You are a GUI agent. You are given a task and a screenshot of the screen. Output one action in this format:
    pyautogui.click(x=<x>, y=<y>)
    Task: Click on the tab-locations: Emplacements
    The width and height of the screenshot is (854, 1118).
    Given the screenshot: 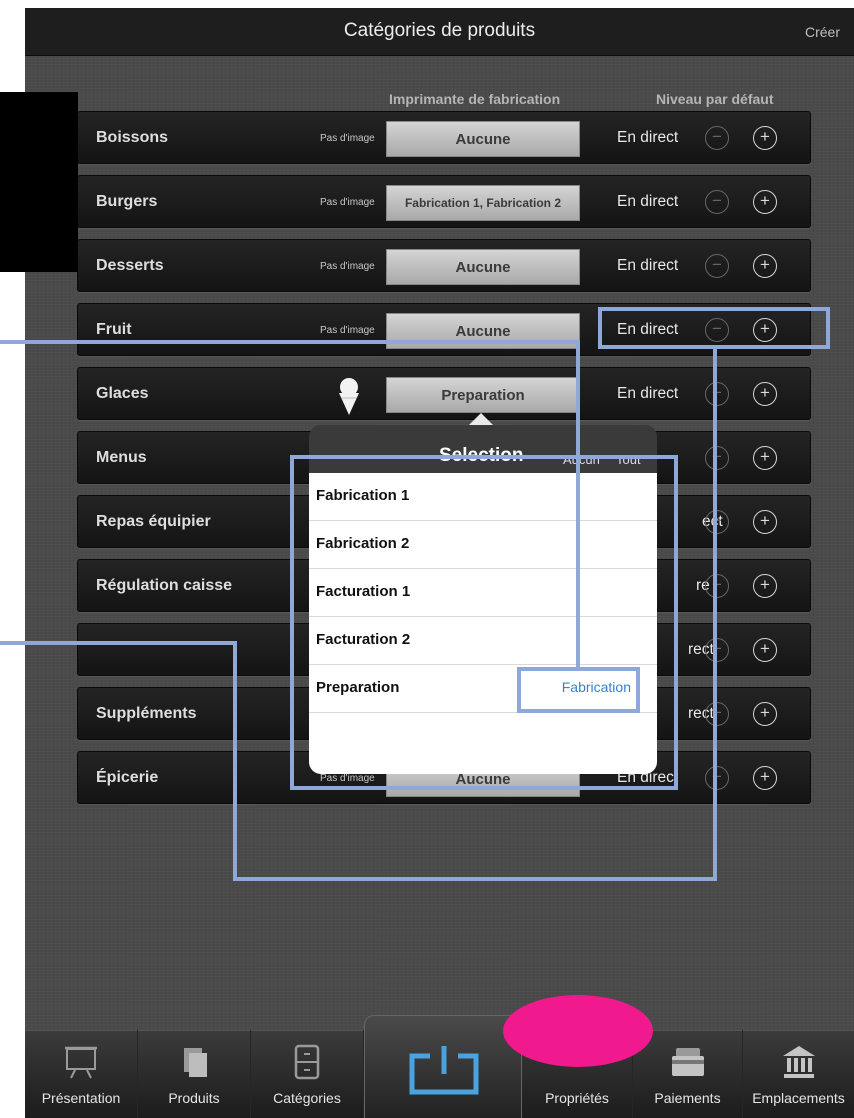 What is the action you would take?
    pyautogui.click(x=798, y=1074)
    